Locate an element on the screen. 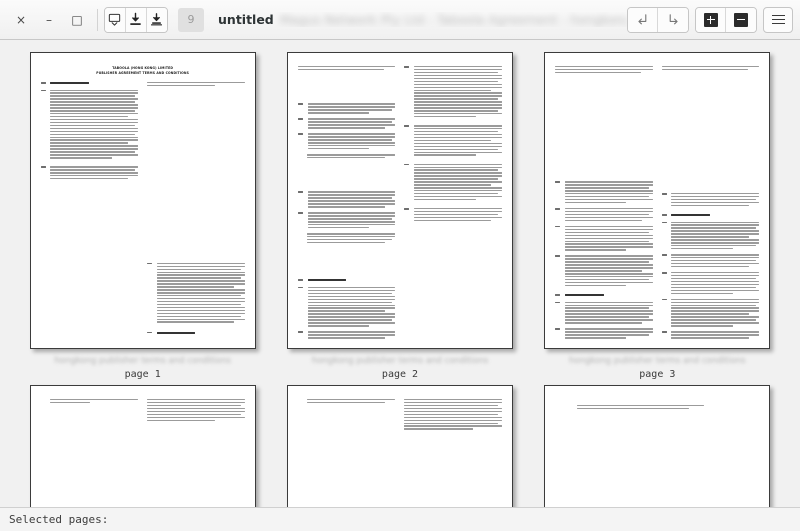 Image resolution: width=800 pixels, height=531 pixels. page-number-text: page 2 is located at coordinates (400, 375).